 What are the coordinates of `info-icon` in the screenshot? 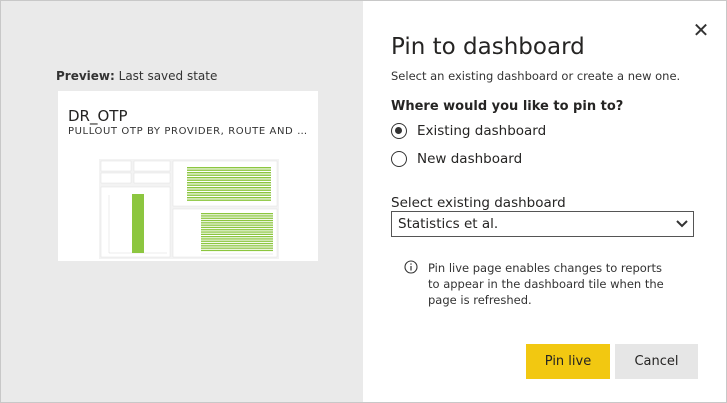 It's located at (411, 267).